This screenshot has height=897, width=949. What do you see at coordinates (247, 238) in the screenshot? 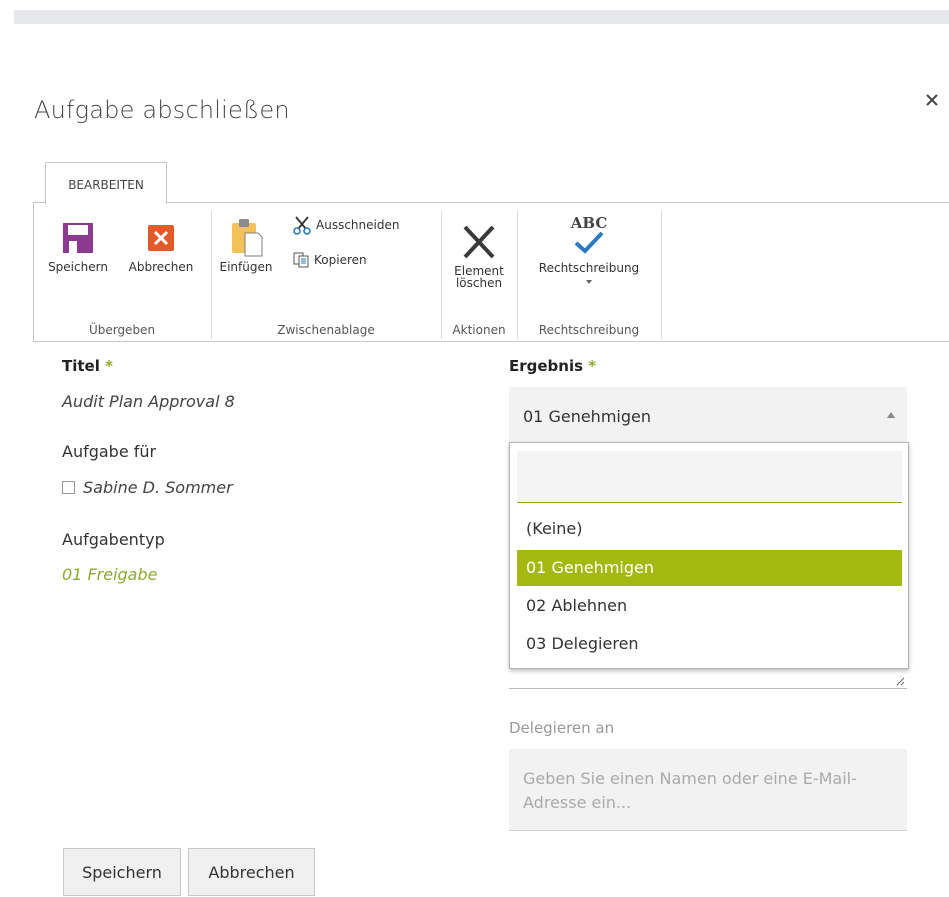
I see `paste-icon` at bounding box center [247, 238].